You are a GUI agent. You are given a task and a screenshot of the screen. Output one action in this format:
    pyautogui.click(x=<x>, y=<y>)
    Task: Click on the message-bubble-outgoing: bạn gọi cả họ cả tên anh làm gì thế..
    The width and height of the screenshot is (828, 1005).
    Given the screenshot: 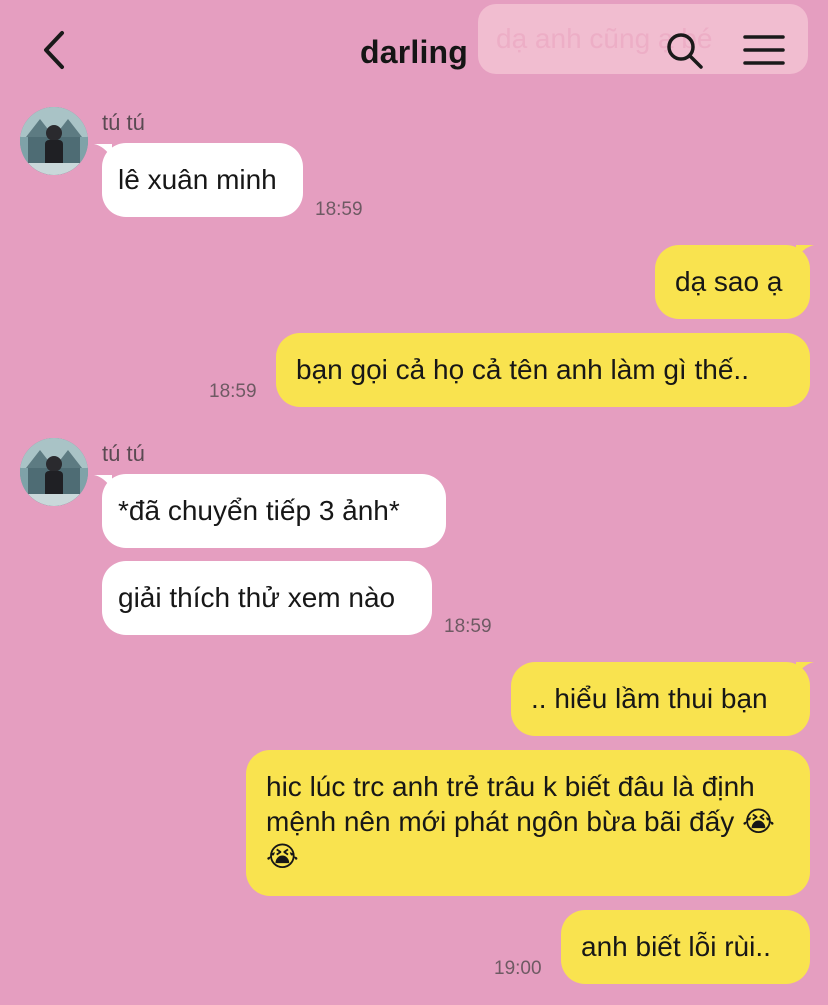 What is the action you would take?
    pyautogui.click(x=543, y=370)
    